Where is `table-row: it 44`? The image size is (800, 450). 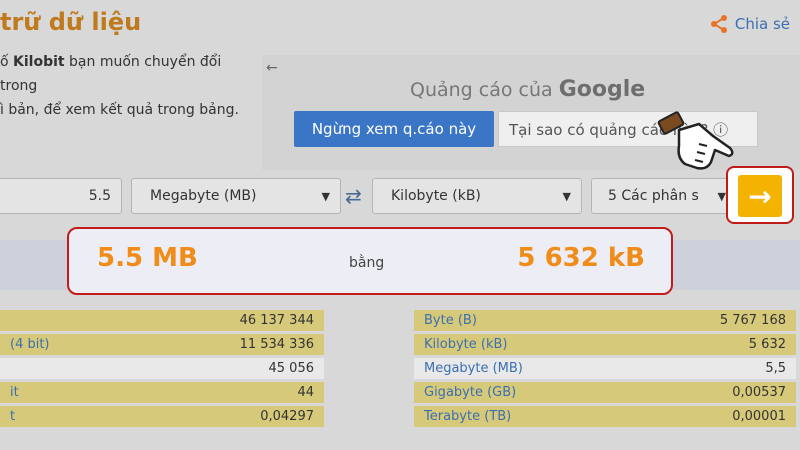
table-row: it 44 is located at coordinates (162, 394).